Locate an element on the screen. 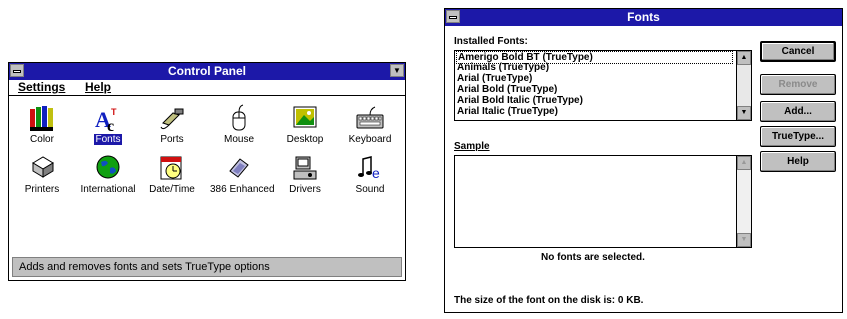  sample-box: ▲ ▼ is located at coordinates (603, 201).